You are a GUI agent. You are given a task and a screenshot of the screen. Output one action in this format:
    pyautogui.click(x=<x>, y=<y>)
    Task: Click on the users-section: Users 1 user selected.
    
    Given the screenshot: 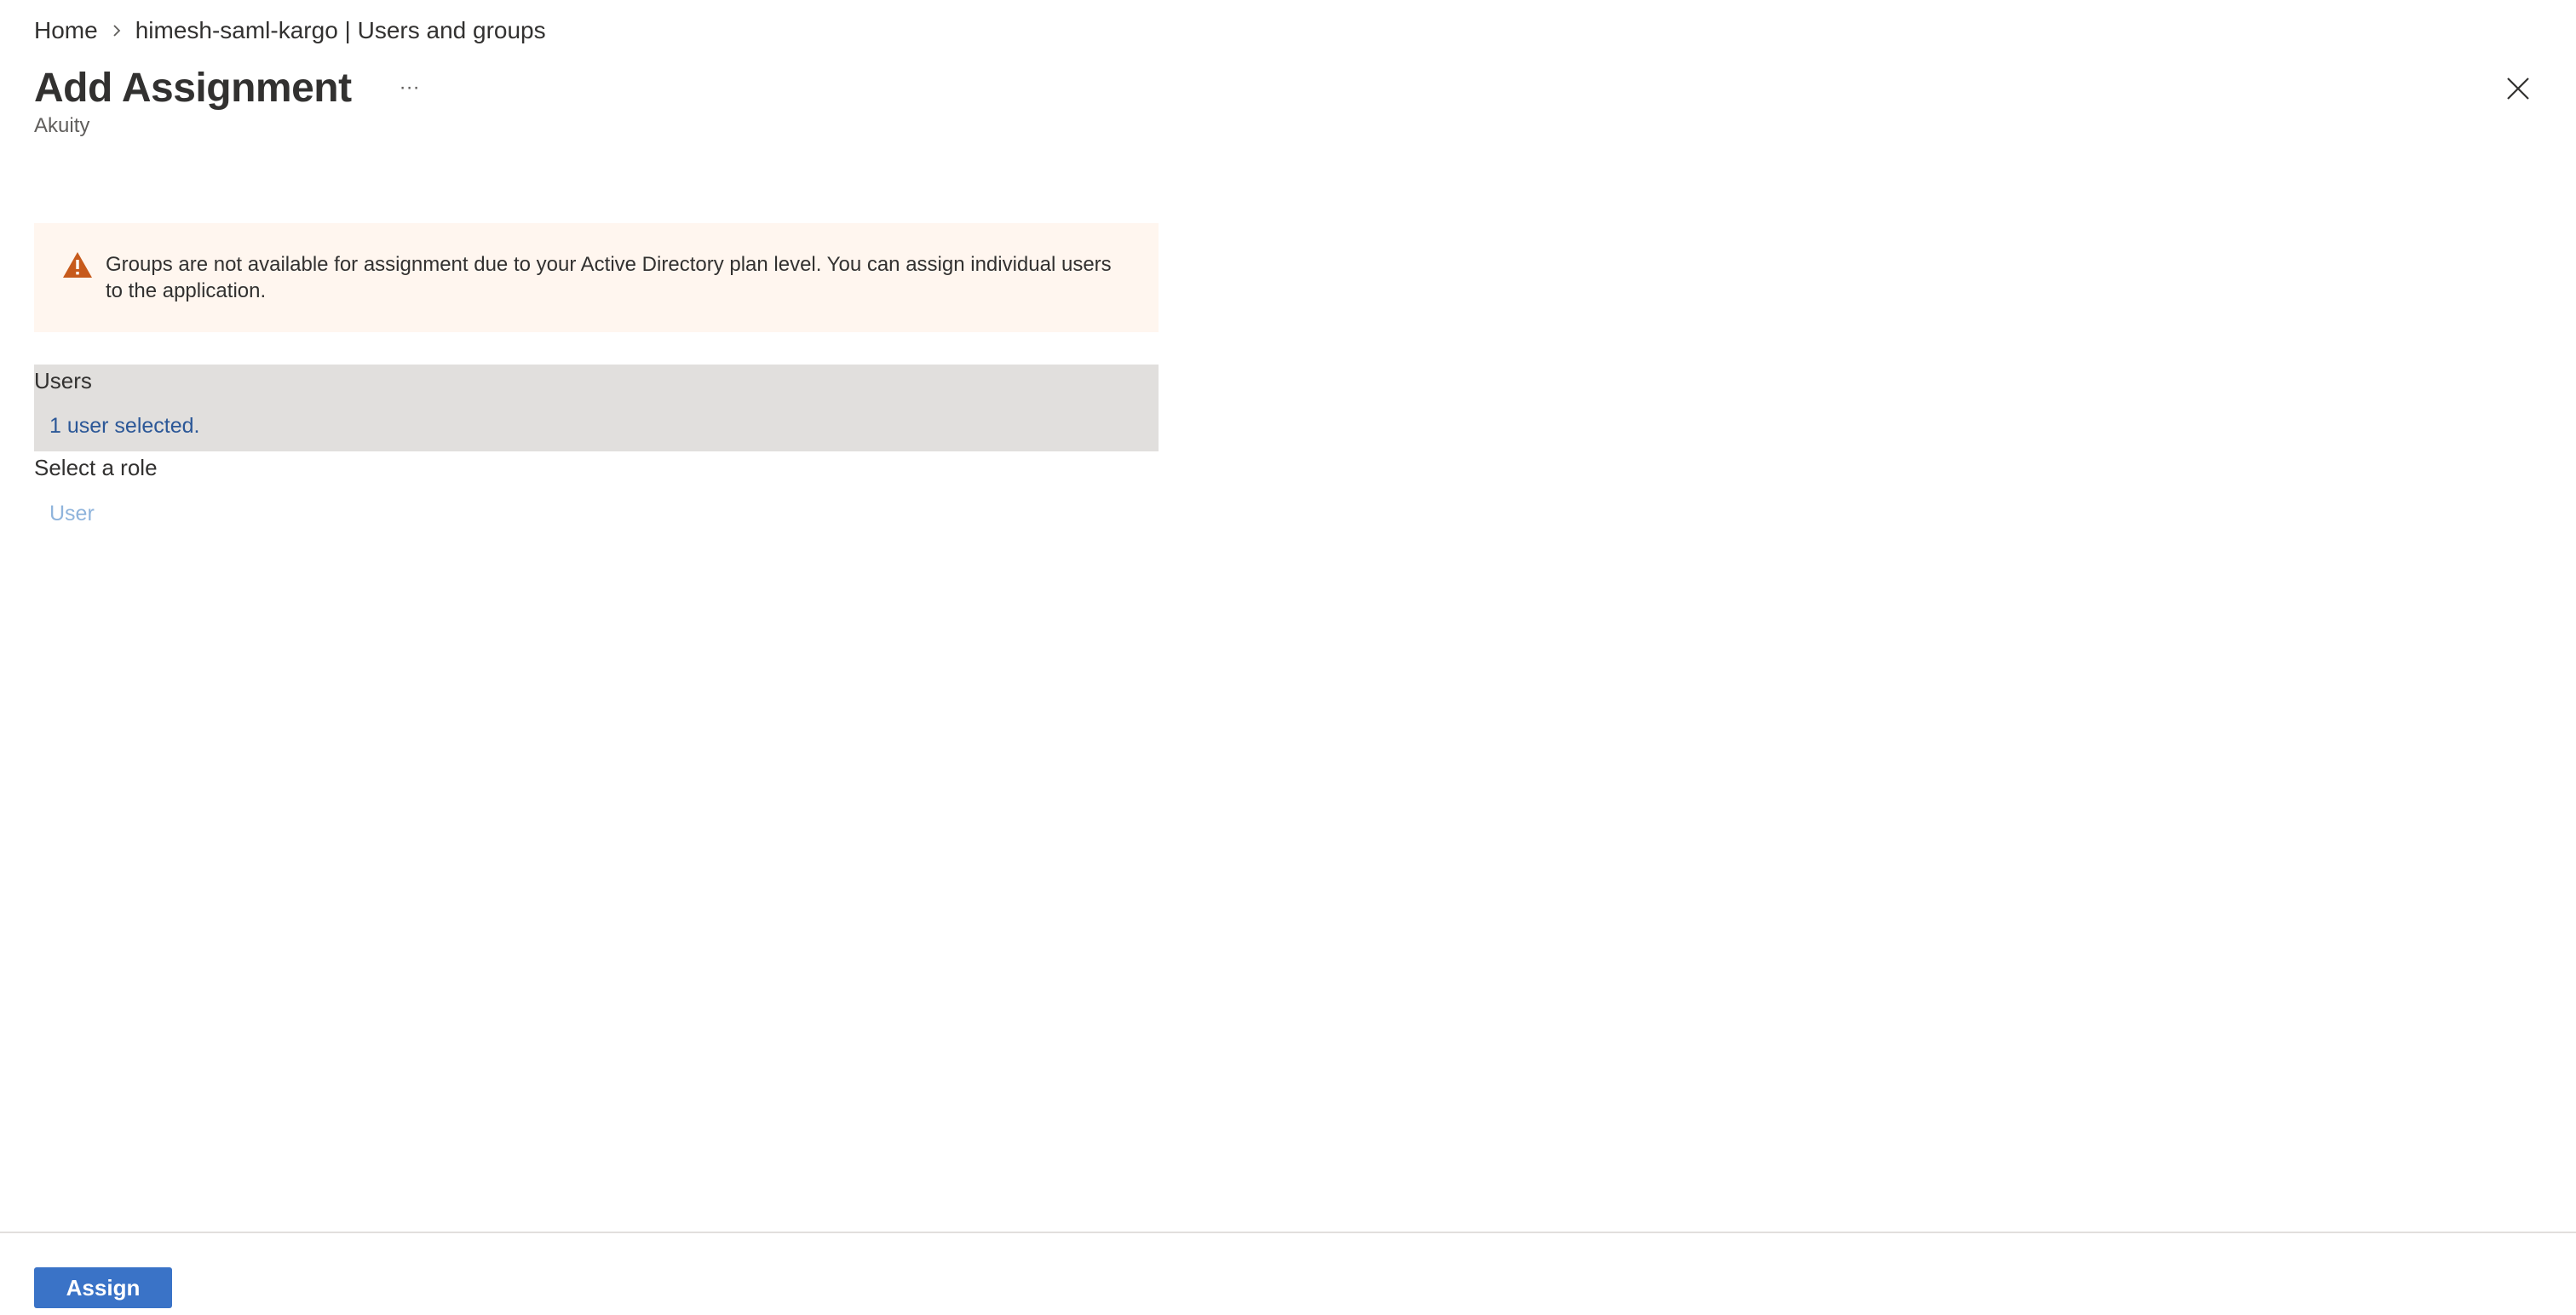 What is the action you would take?
    pyautogui.click(x=596, y=408)
    